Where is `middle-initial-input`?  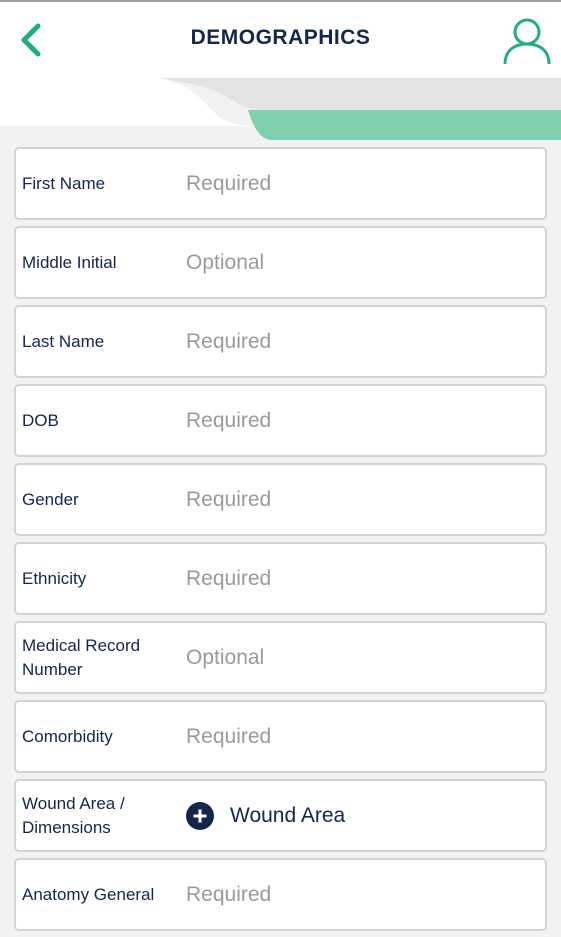
middle-initial-input is located at coordinates (356, 262).